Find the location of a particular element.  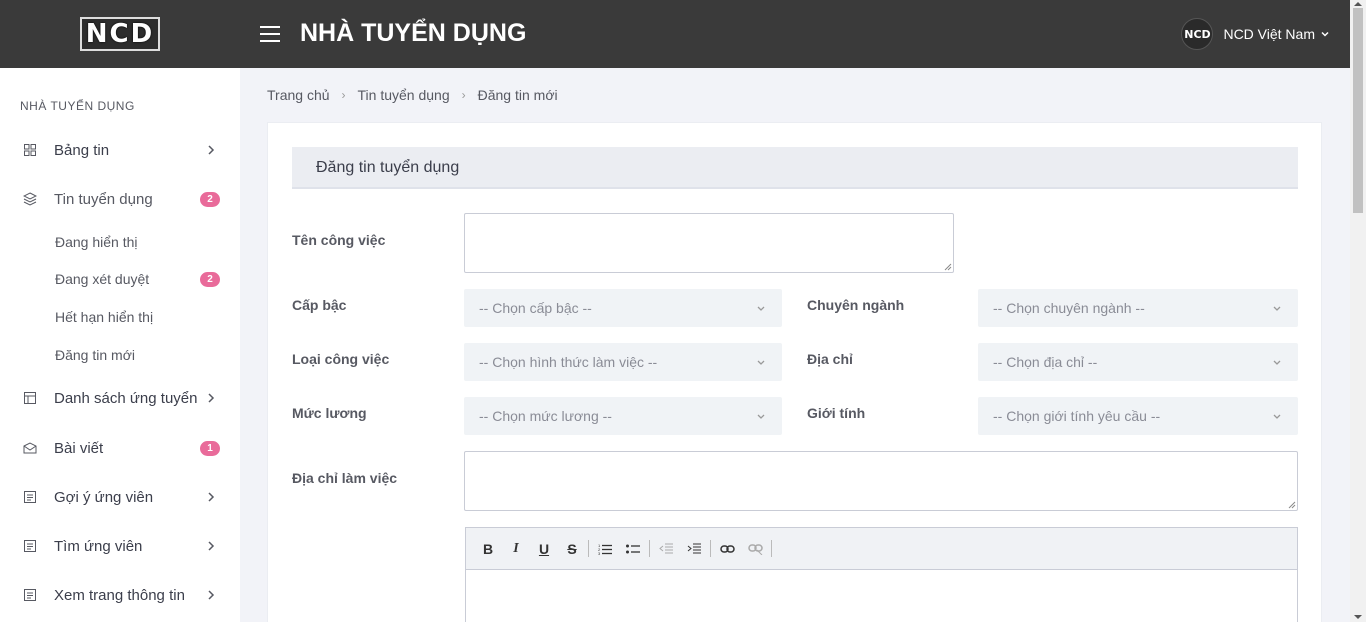

editor-toolbar: B I U S 123 is located at coordinates (881, 549).